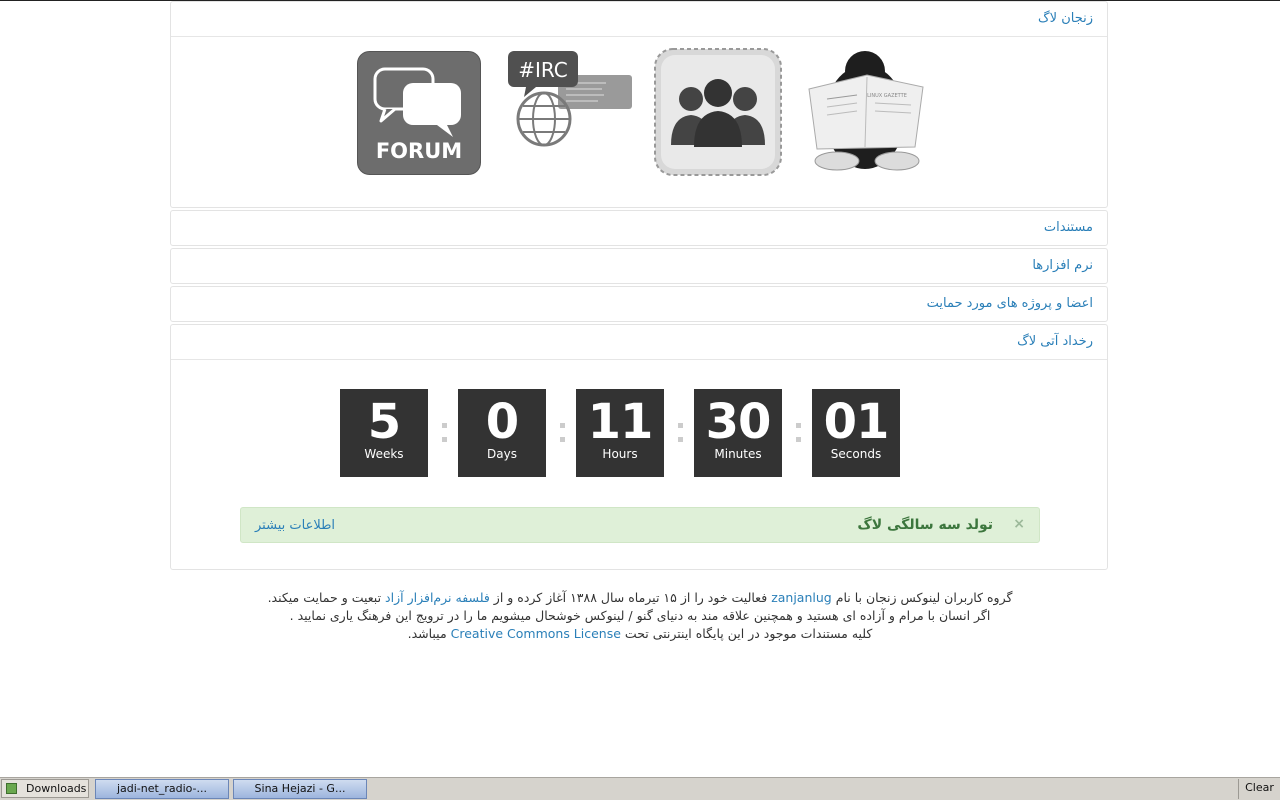  I want to click on panel-documents: مستندات, so click(639, 228).